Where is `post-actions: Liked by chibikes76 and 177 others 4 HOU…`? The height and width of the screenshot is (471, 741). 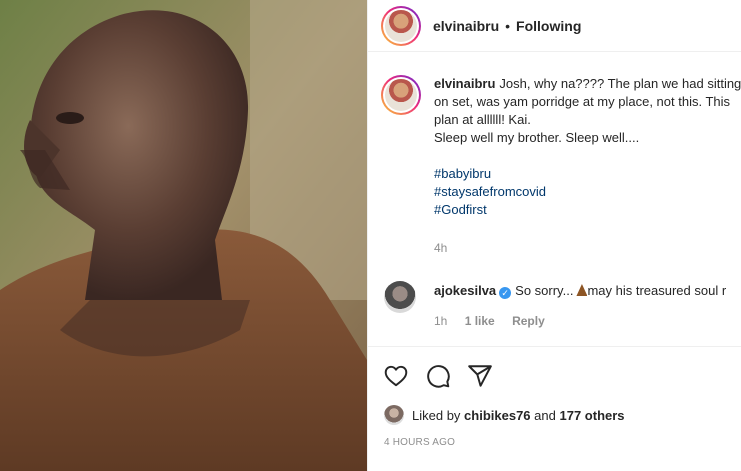
post-actions: Liked by chibikes76 and 177 others 4 HOU… is located at coordinates (554, 408).